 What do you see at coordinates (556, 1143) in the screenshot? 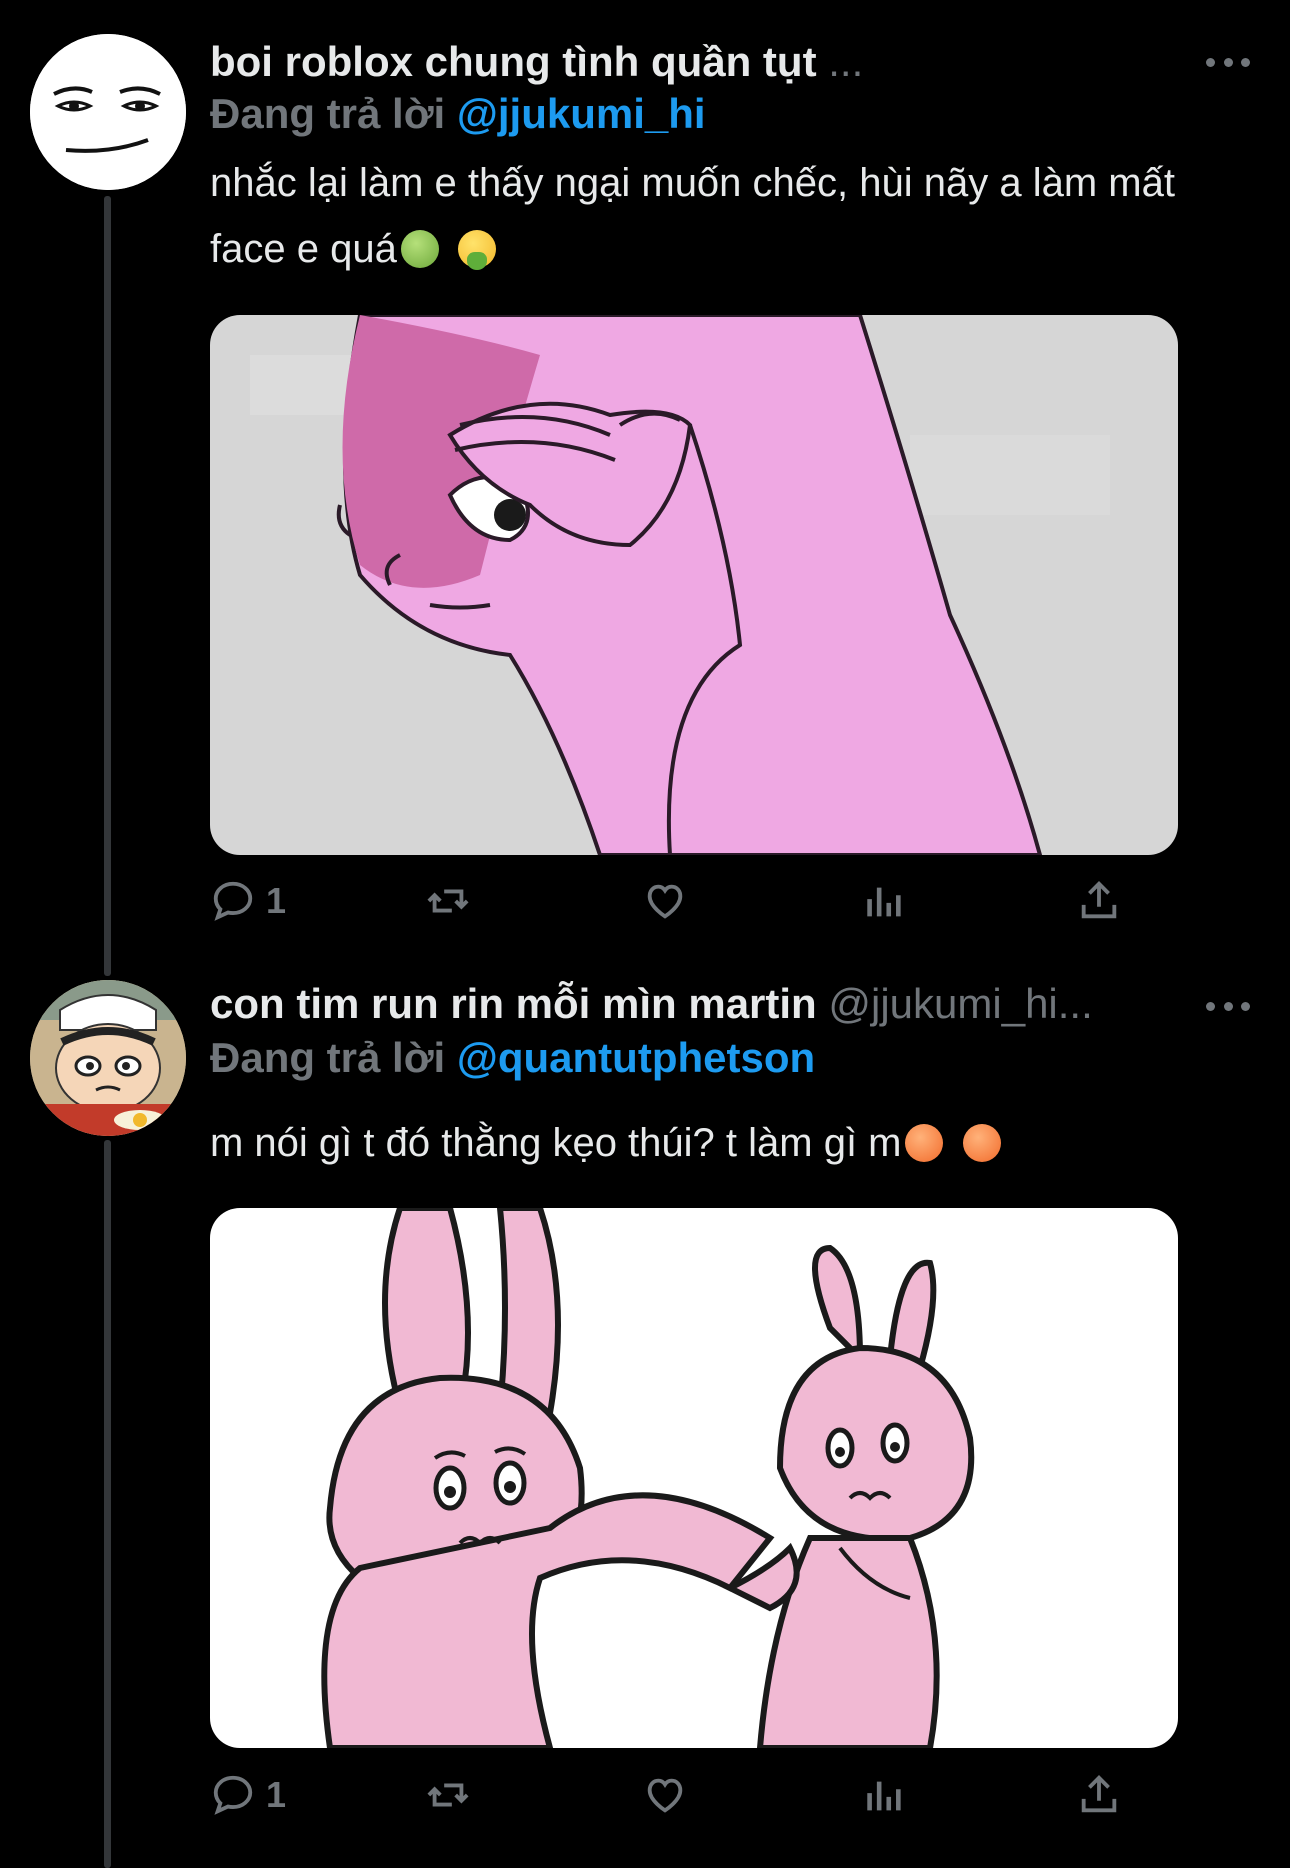
I see `tweet-text-body: m nói gì t đó thằng kẹo thúi? t làm gì m` at bounding box center [556, 1143].